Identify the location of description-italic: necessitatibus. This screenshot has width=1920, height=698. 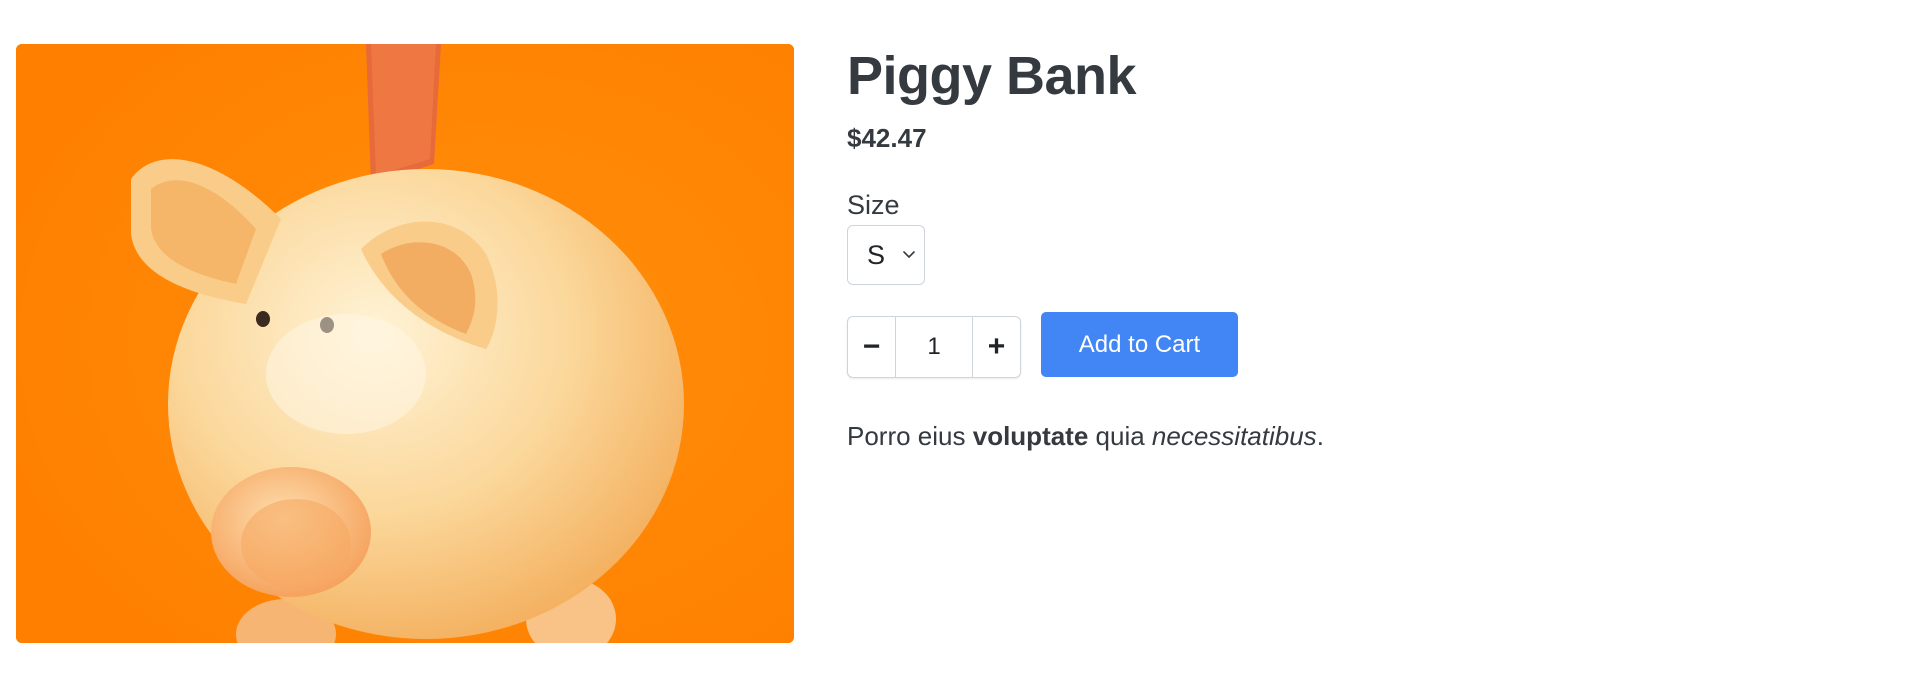
(1234, 436).